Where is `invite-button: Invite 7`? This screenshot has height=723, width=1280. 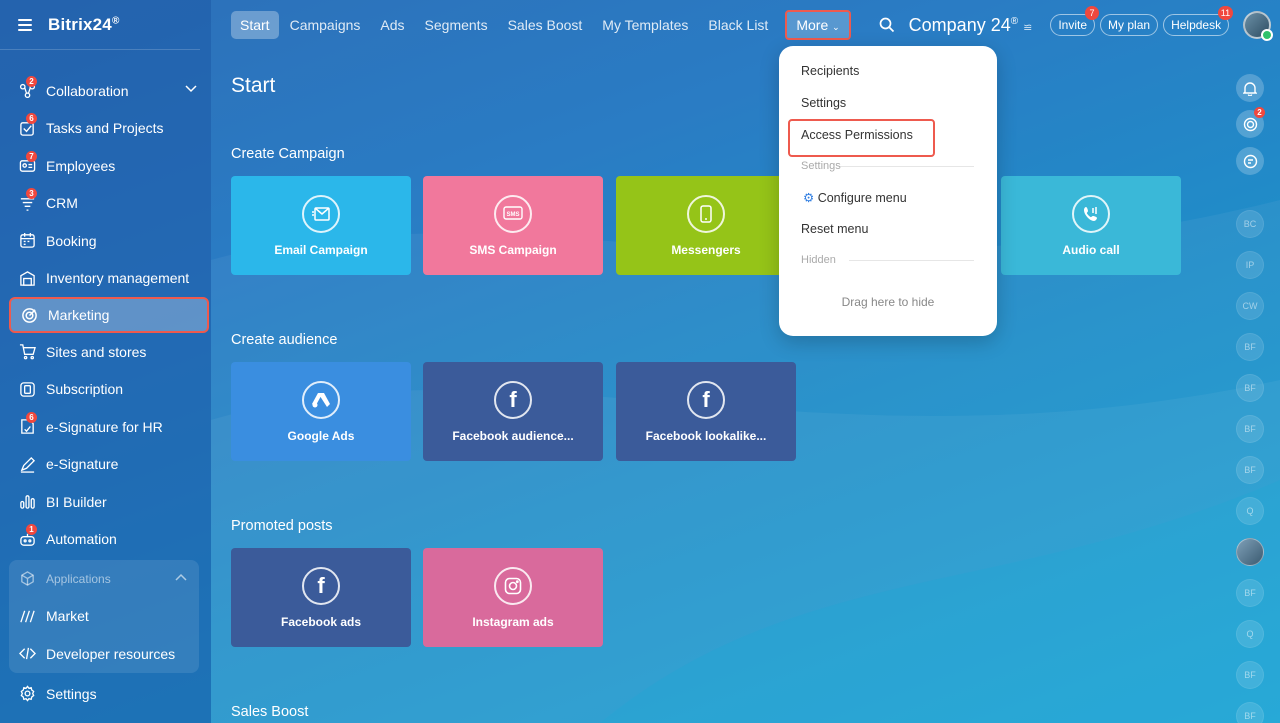
invite-button: Invite 7 is located at coordinates (1075, 21).